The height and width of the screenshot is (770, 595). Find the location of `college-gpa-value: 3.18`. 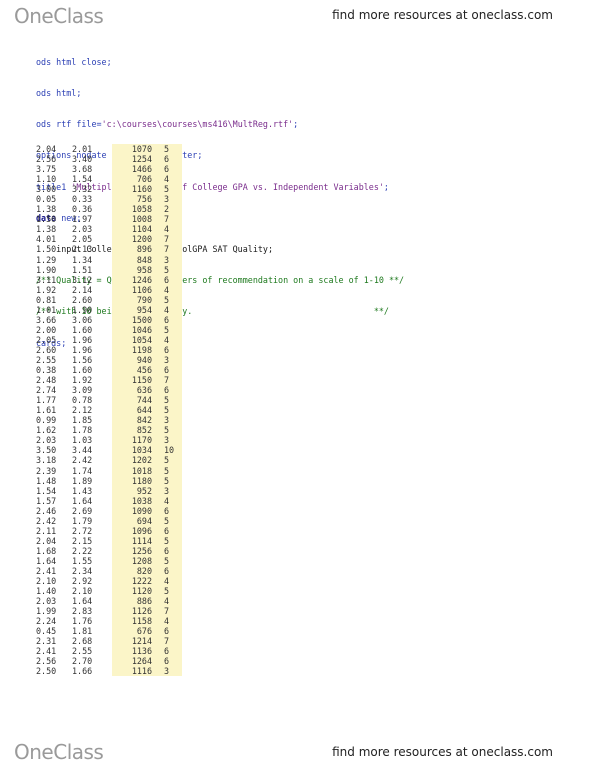

college-gpa-value: 3.18 is located at coordinates (46, 460).